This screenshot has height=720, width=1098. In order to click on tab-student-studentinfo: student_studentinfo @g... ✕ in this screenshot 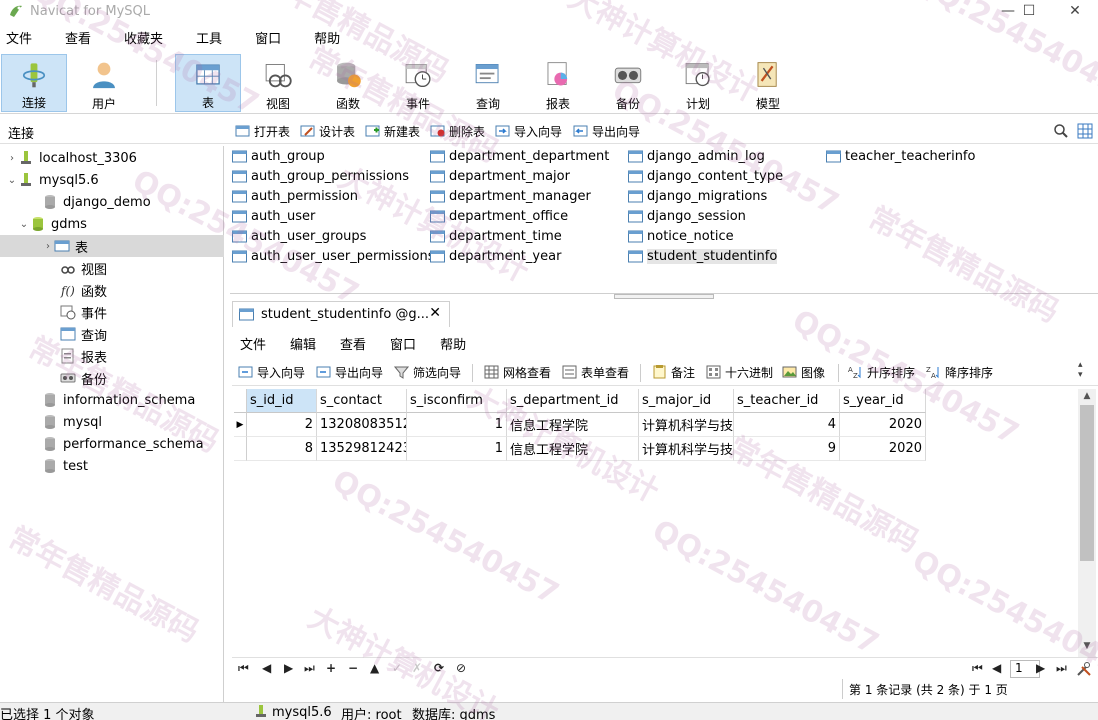, I will do `click(341, 314)`.